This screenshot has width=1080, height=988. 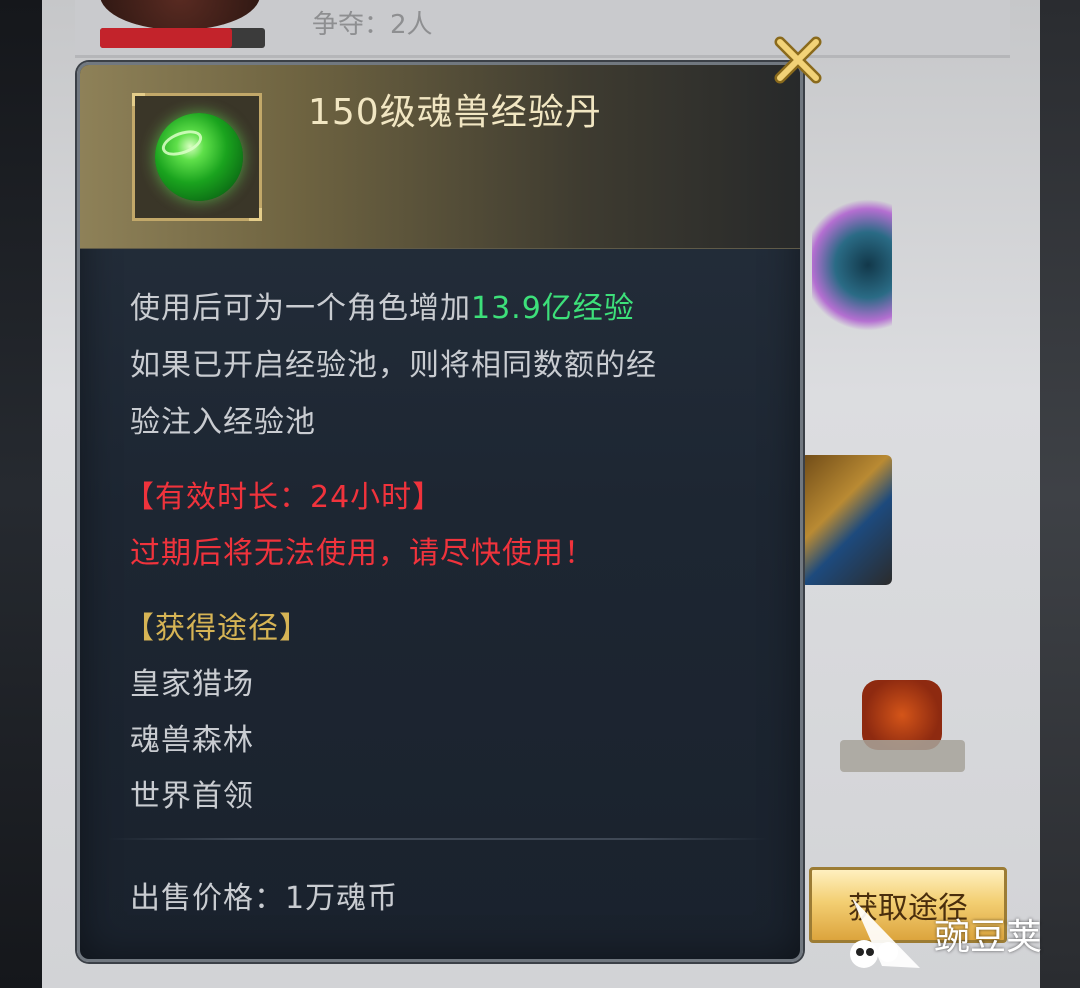 What do you see at coordinates (192, 796) in the screenshot?
I see `source-item: 世界首领` at bounding box center [192, 796].